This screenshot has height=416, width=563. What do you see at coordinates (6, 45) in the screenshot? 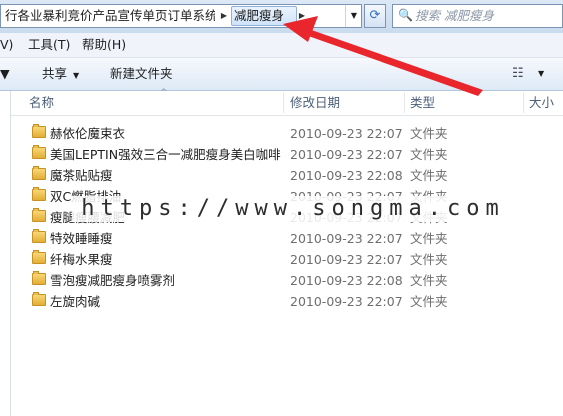
I see `menu-view: V)` at bounding box center [6, 45].